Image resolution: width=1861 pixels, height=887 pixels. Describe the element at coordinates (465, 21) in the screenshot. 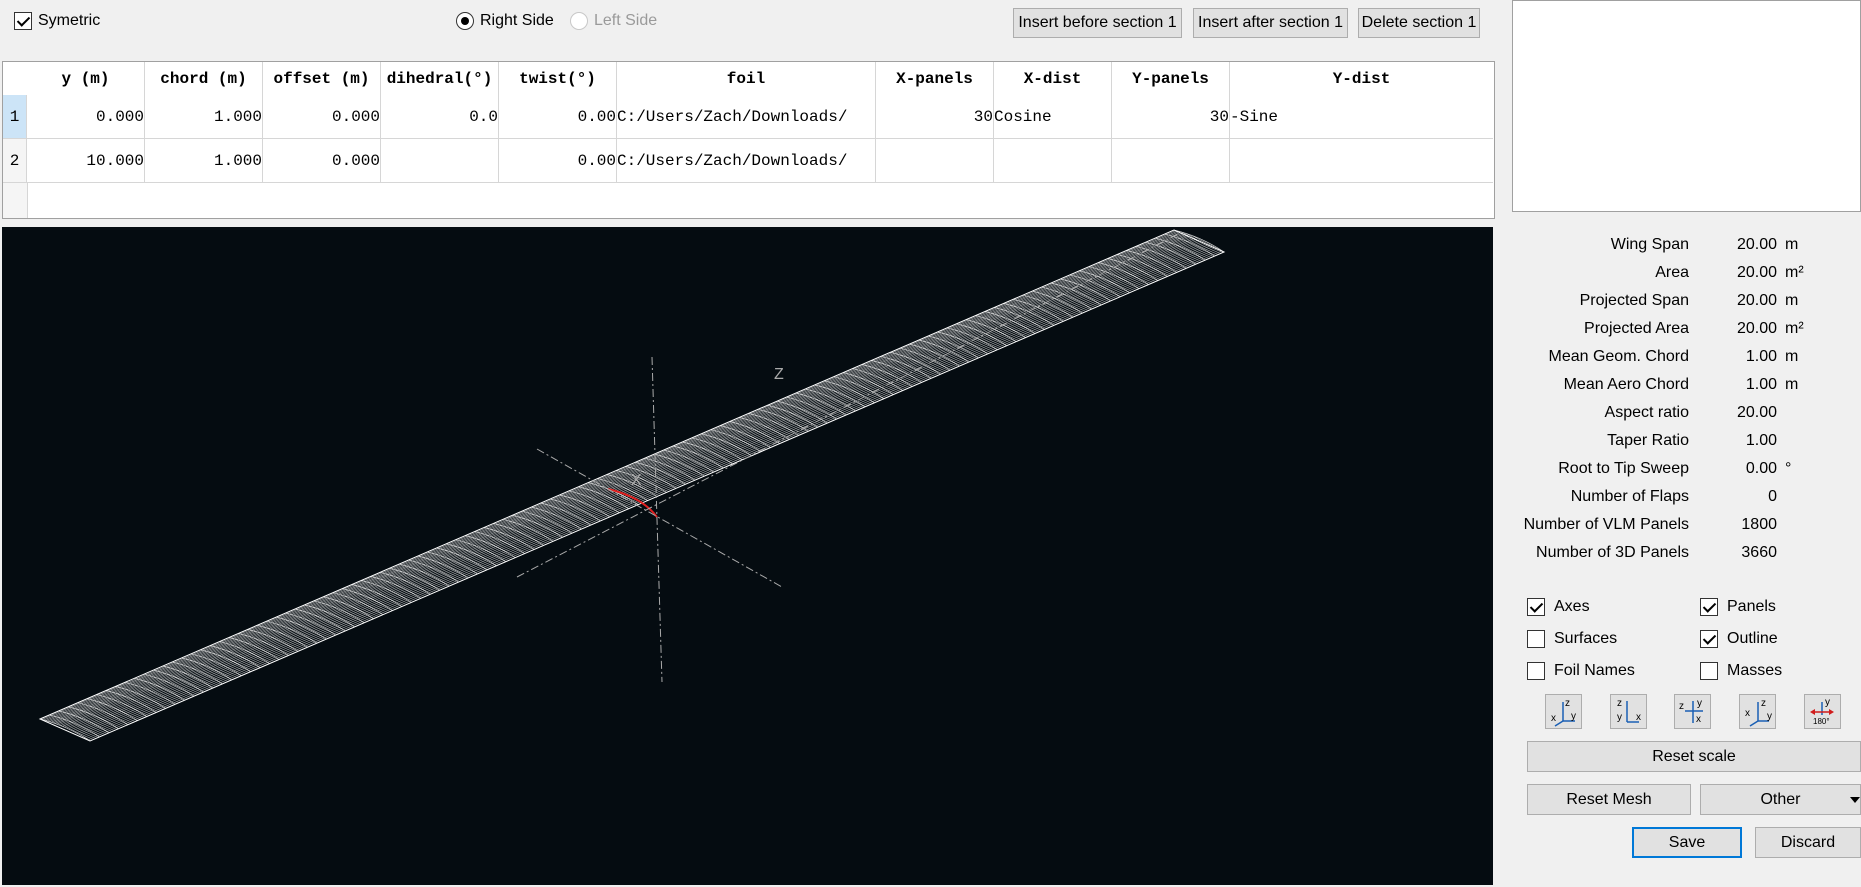

I see `right-side-radio-dot` at that location.